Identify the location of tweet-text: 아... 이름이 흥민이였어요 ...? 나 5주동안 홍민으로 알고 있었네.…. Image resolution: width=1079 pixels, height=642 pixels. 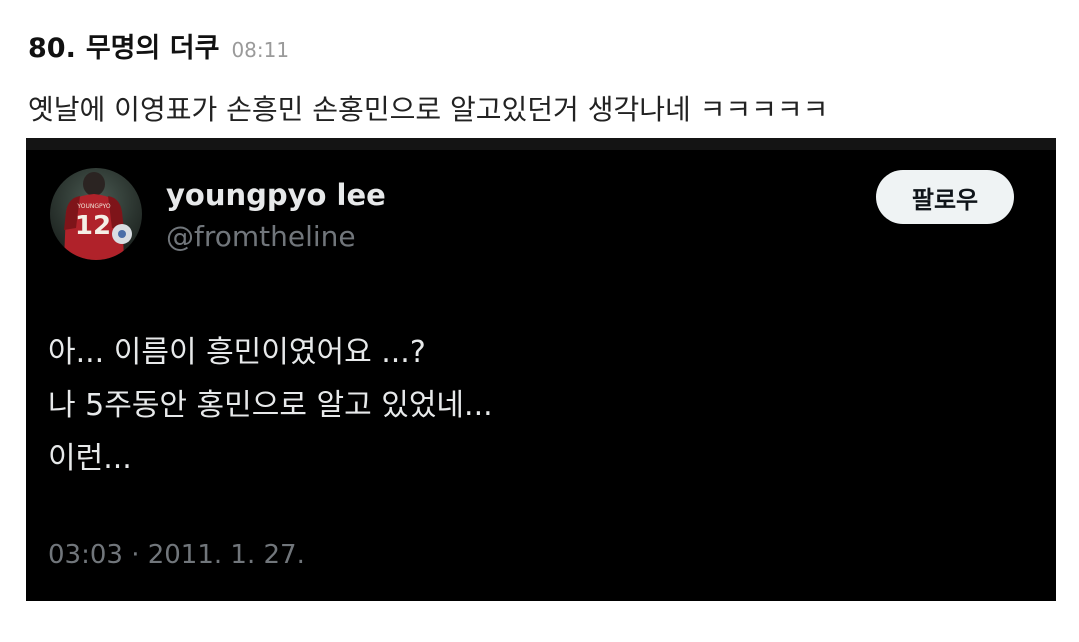
(270, 405).